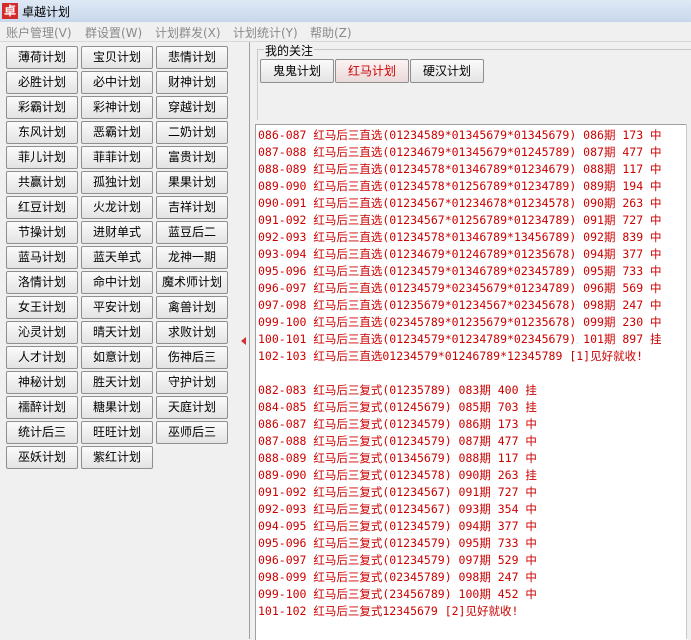 The width and height of the screenshot is (691, 640). I want to click on plan-button: 火龙计划, so click(117, 207).